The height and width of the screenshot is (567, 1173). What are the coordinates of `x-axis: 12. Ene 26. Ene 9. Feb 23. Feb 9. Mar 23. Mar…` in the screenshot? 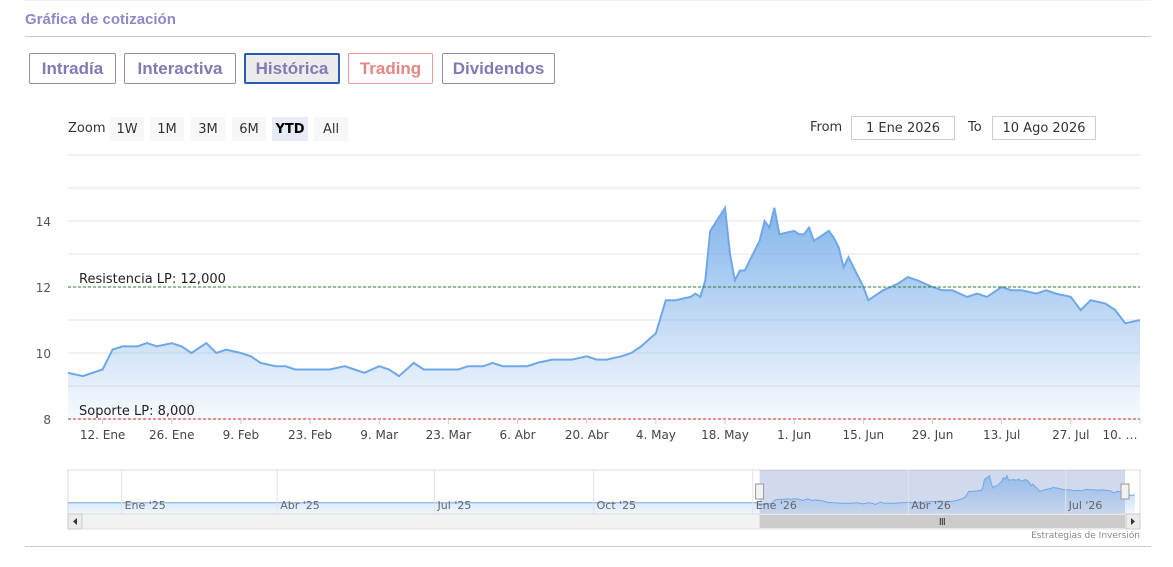 It's located at (610, 430).